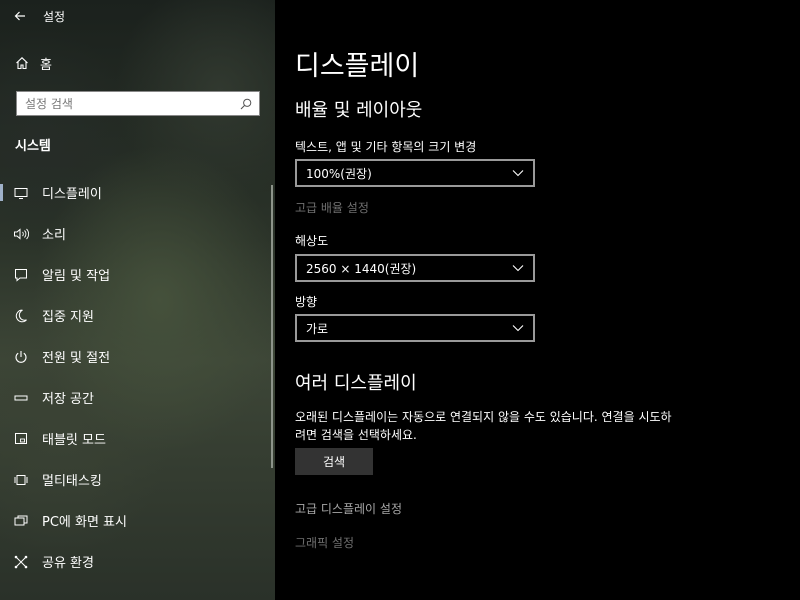  I want to click on storage-icon, so click(21, 398).